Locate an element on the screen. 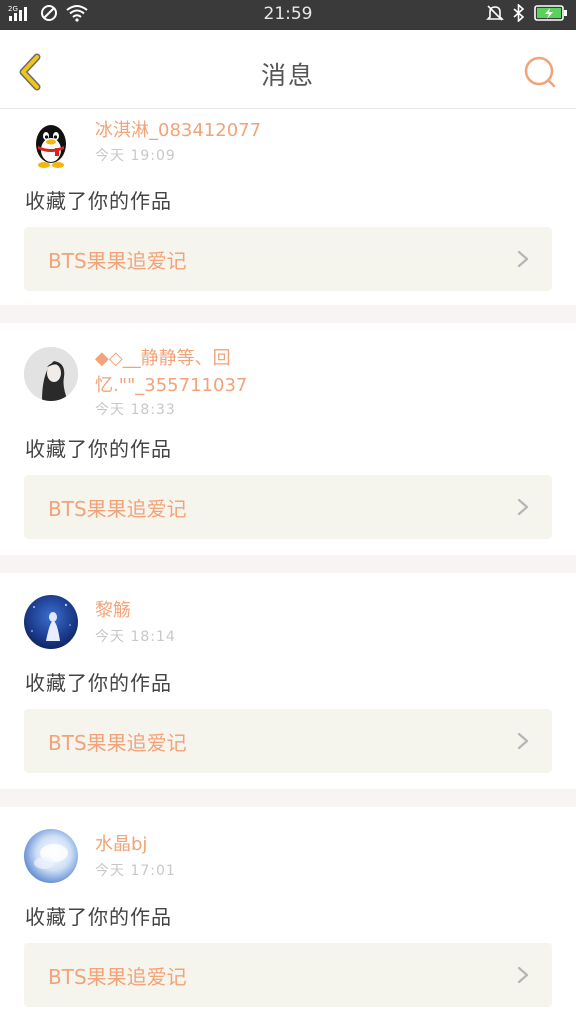 Image resolution: width=576 pixels, height=1024 pixels. blue-sky-avatar is located at coordinates (51, 856).